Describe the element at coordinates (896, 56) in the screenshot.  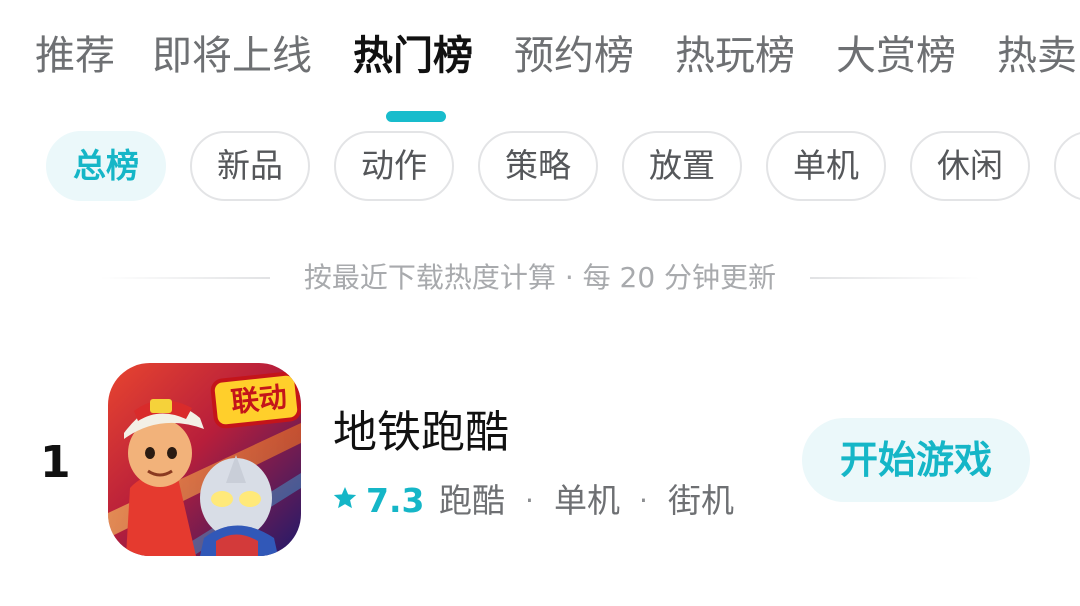
I see `tab-award-ranking: 大赏榜` at that location.